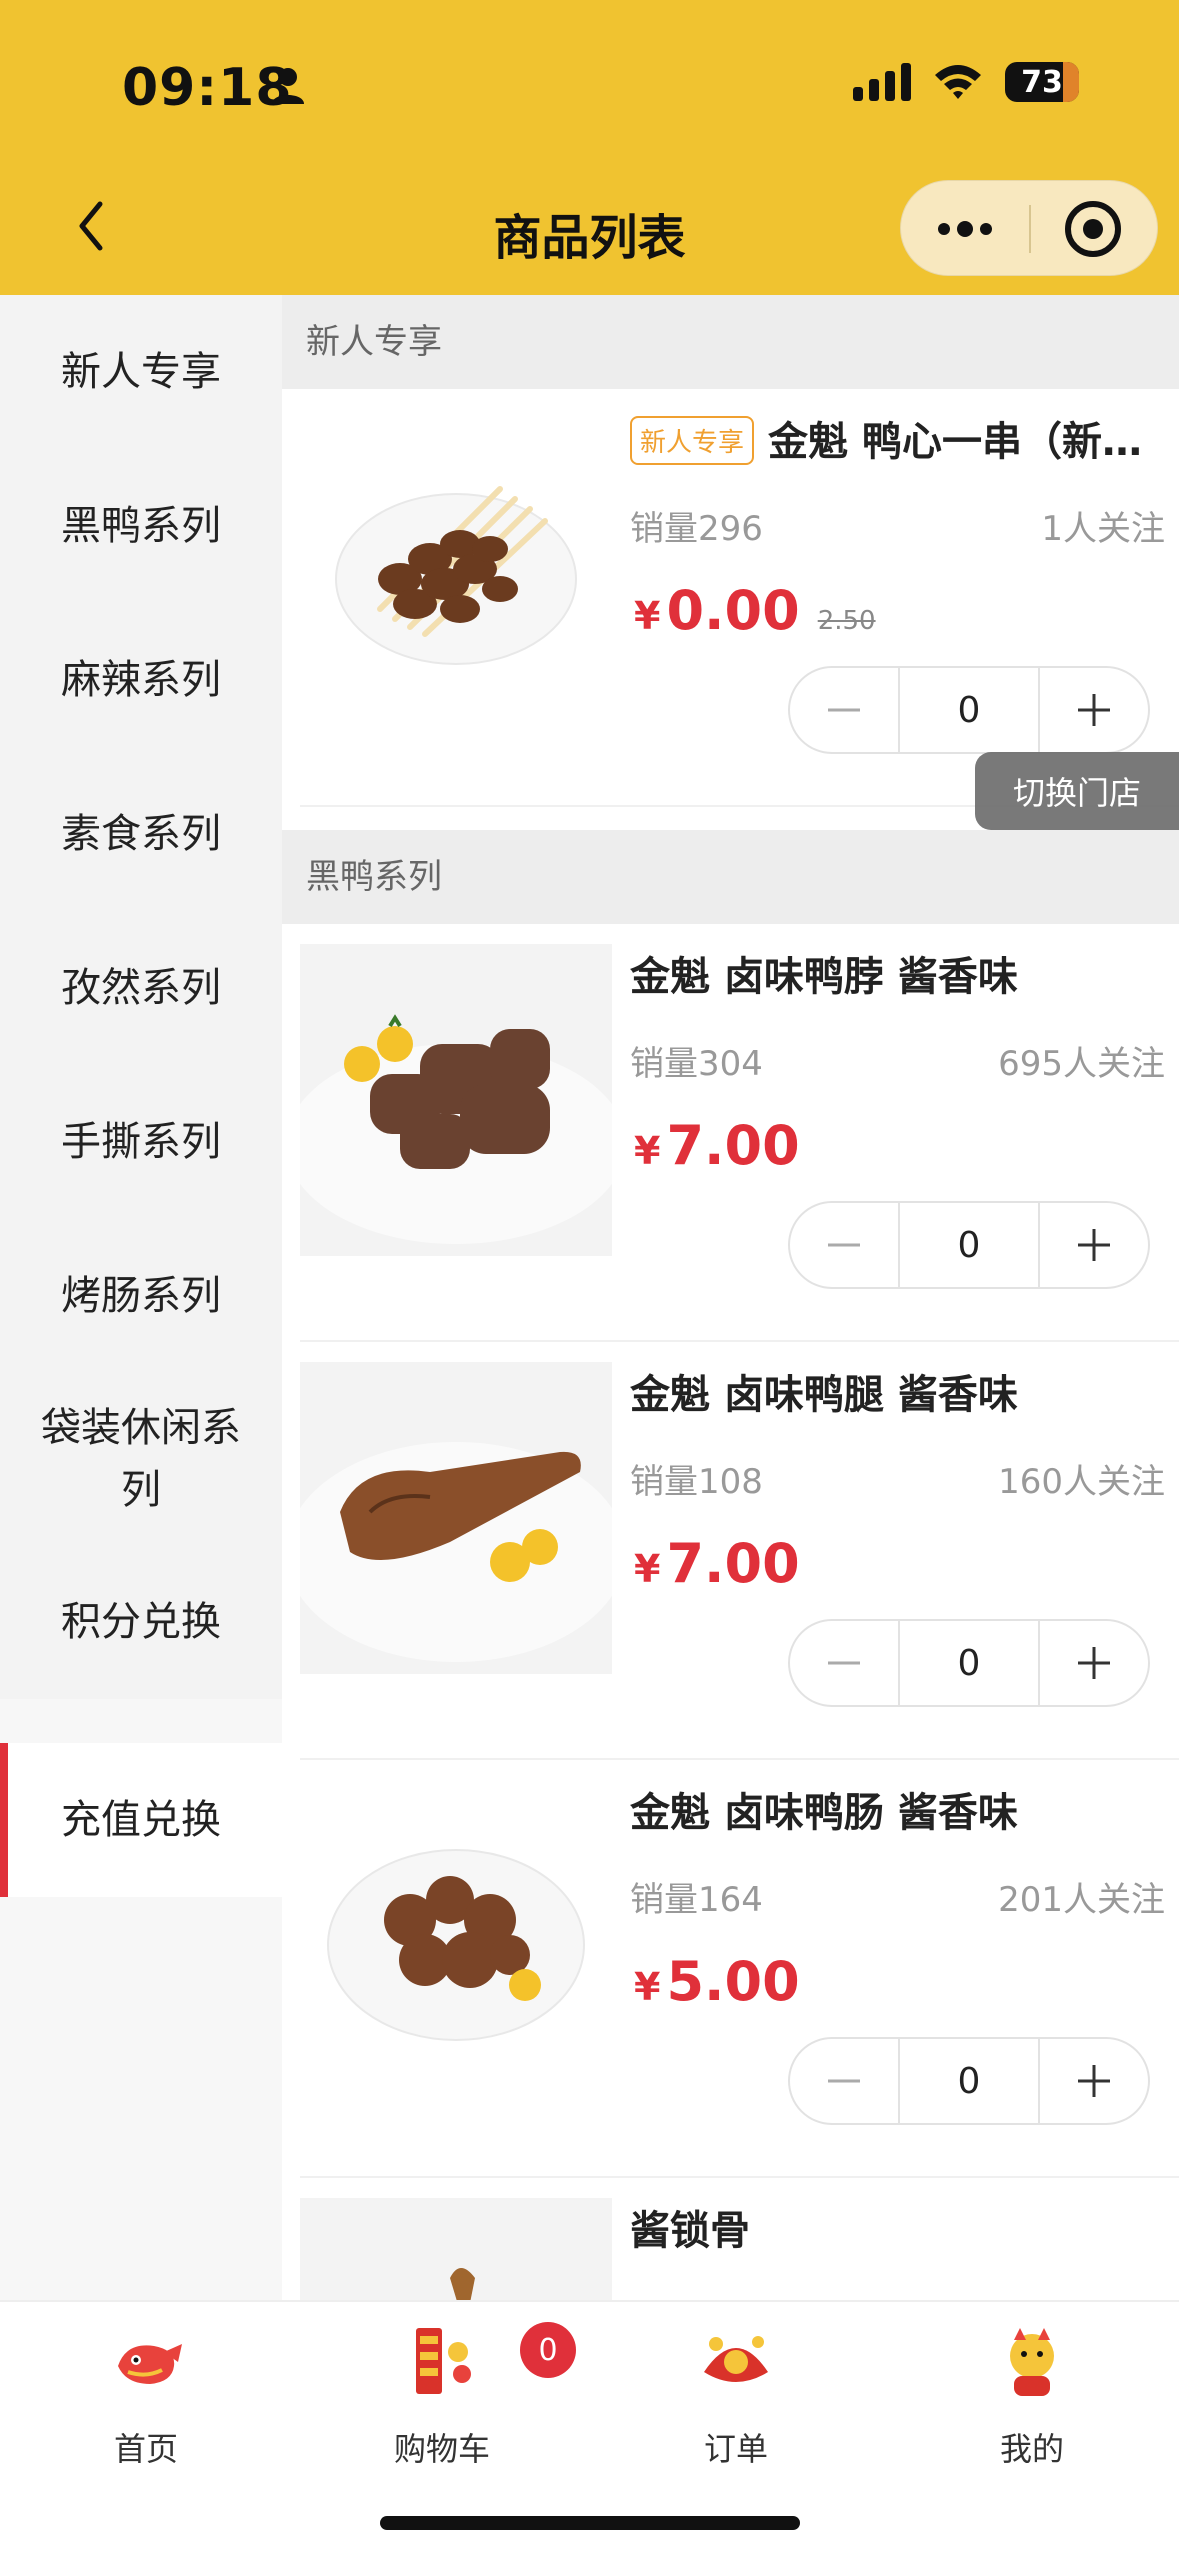 This screenshot has height=2558, width=1179. I want to click on battery-level: 73, so click(1042, 82).